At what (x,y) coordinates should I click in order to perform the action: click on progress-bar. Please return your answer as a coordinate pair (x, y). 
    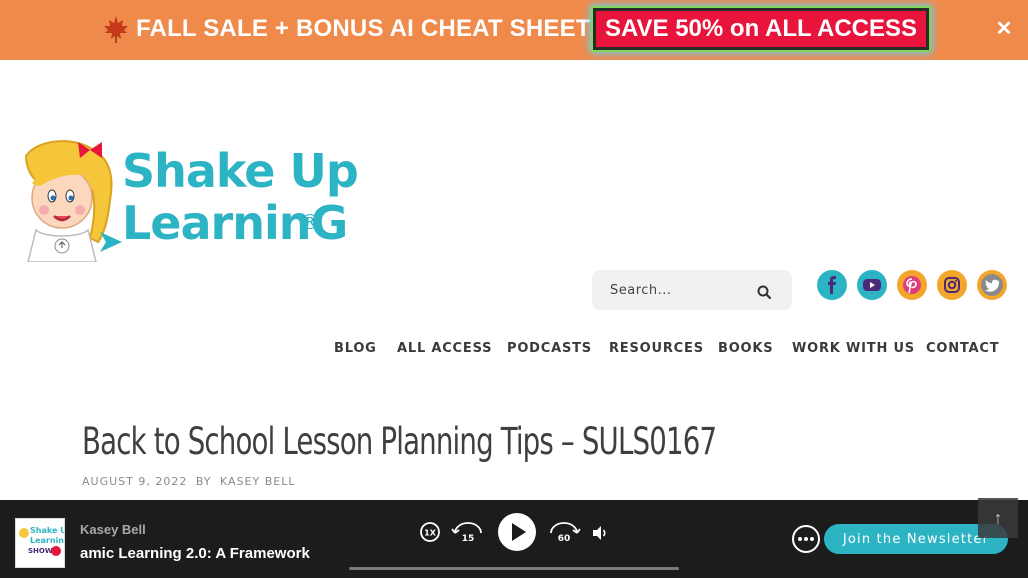
    Looking at the image, I should click on (514, 568).